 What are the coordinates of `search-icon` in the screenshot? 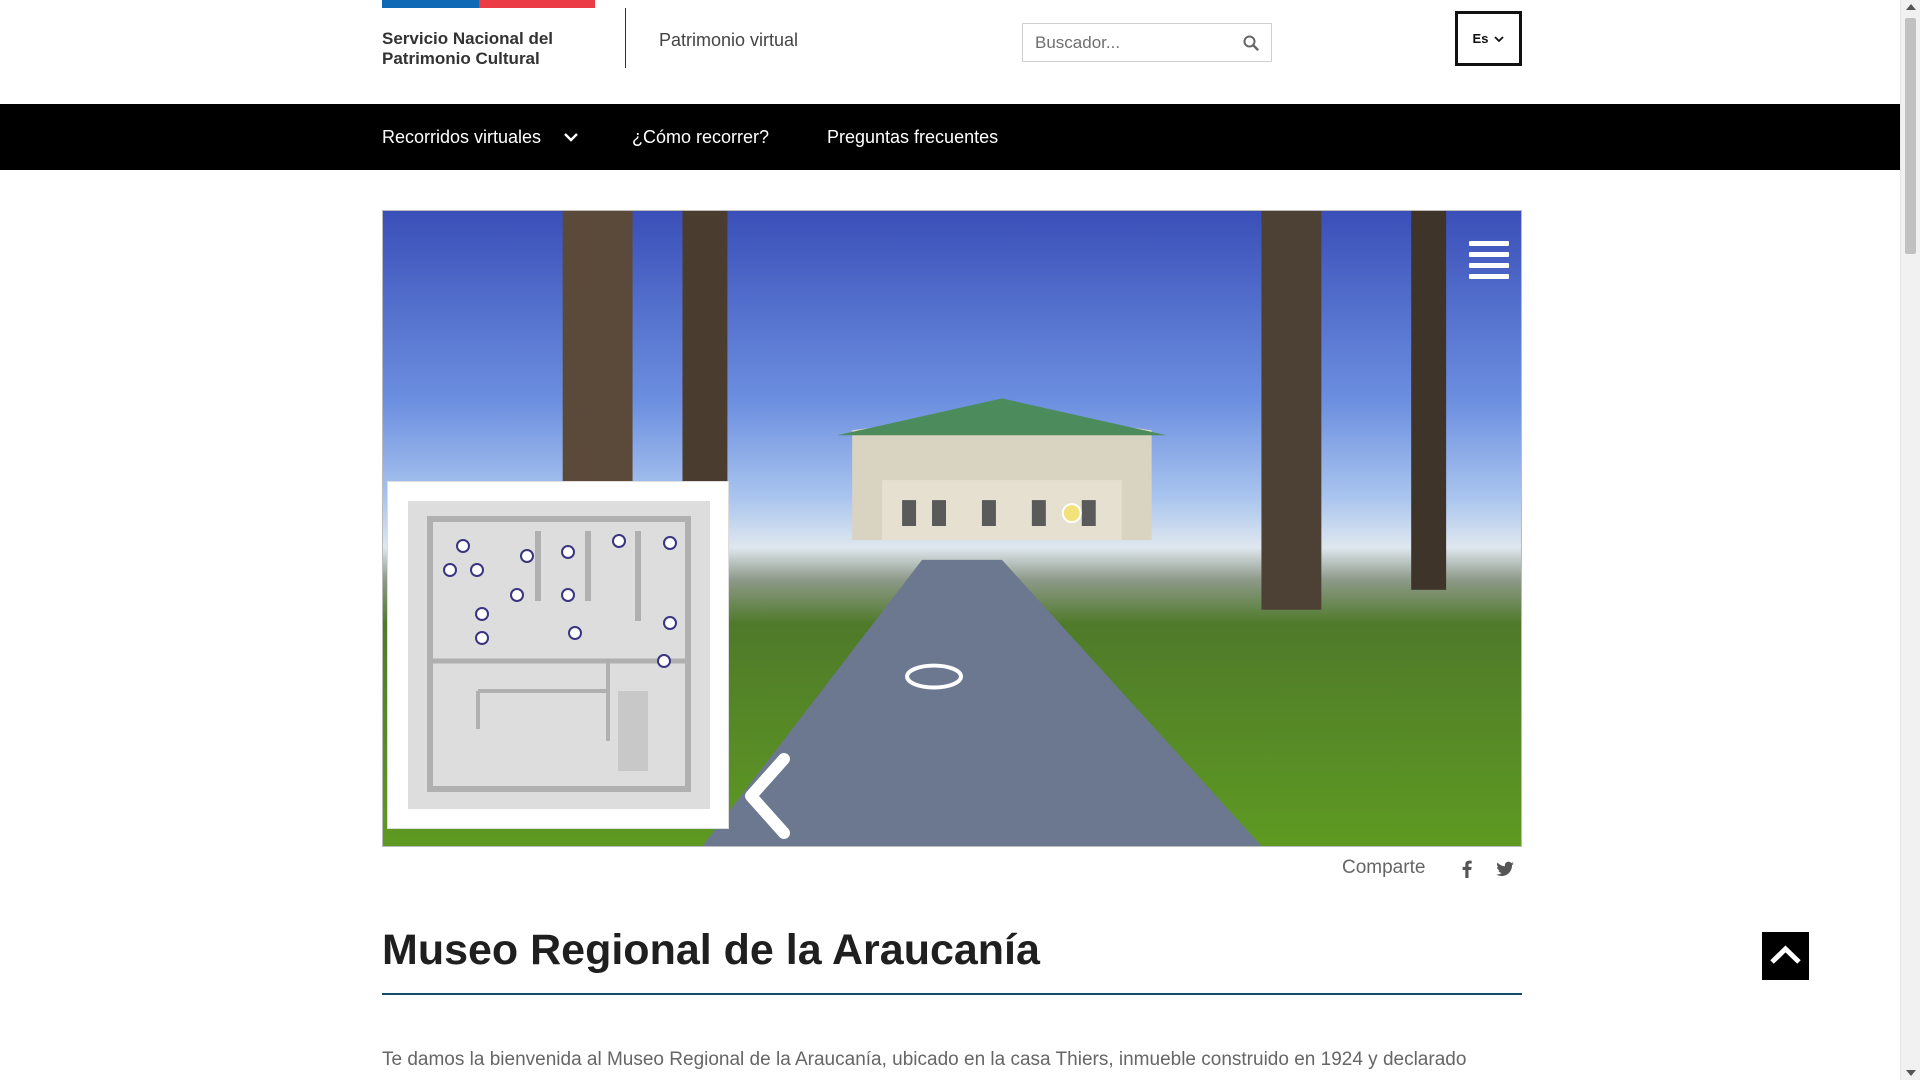 It's located at (1251, 43).